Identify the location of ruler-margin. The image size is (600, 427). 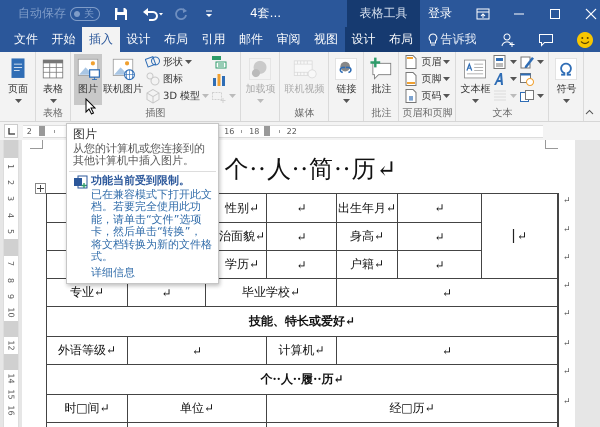
(11, 149).